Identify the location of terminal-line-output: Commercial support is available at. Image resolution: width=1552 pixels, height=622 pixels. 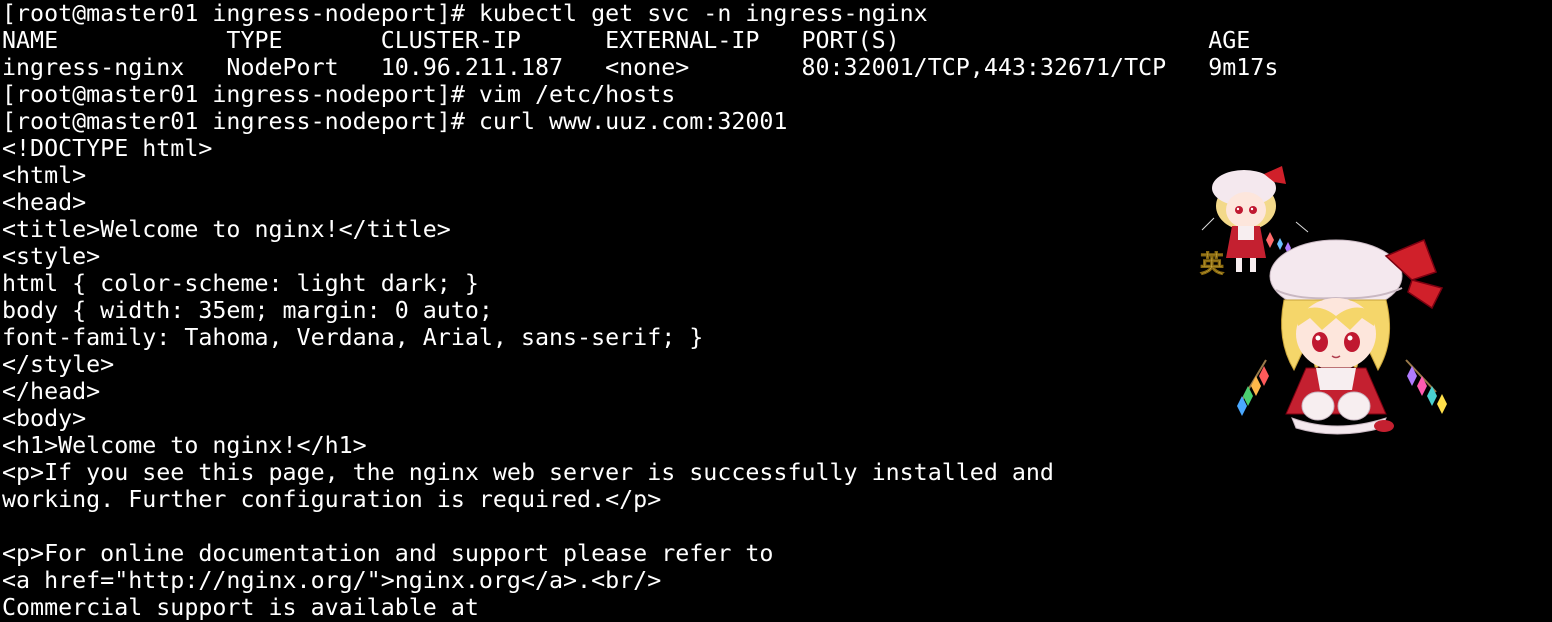
(240, 607).